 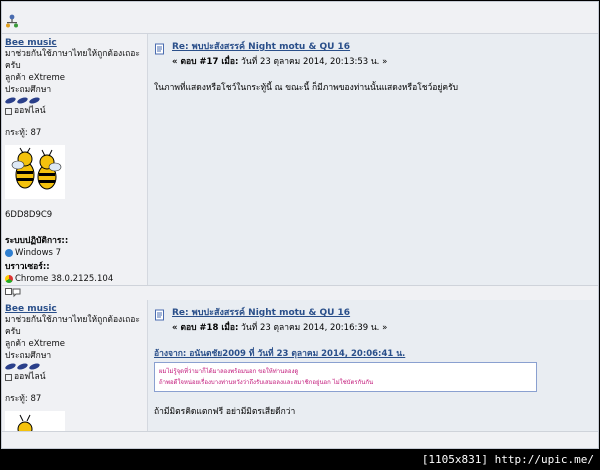 I want to click on browser-row: Chrome 38.0.2125.104, so click(x=74, y=279).